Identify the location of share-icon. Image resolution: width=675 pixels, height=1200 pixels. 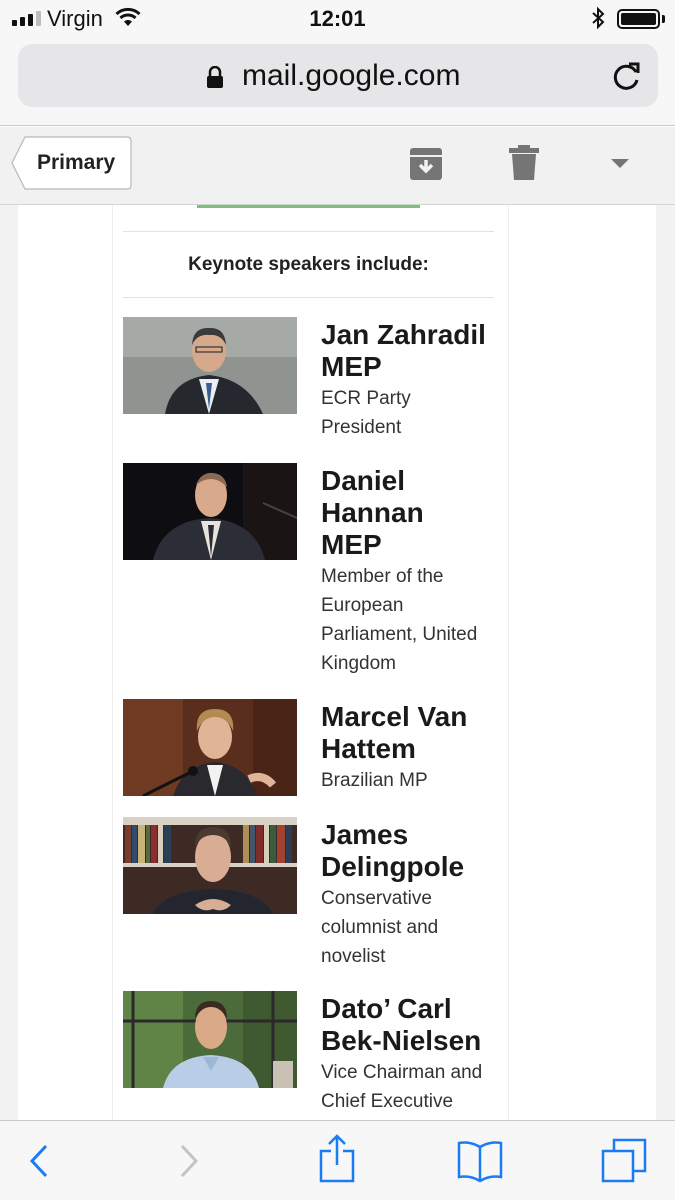
(337, 1158).